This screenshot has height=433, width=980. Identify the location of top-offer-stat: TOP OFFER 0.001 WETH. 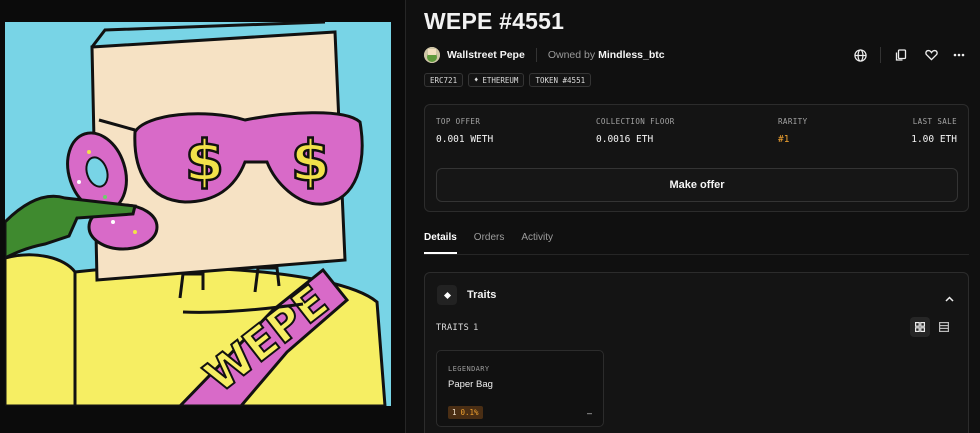
(464, 131).